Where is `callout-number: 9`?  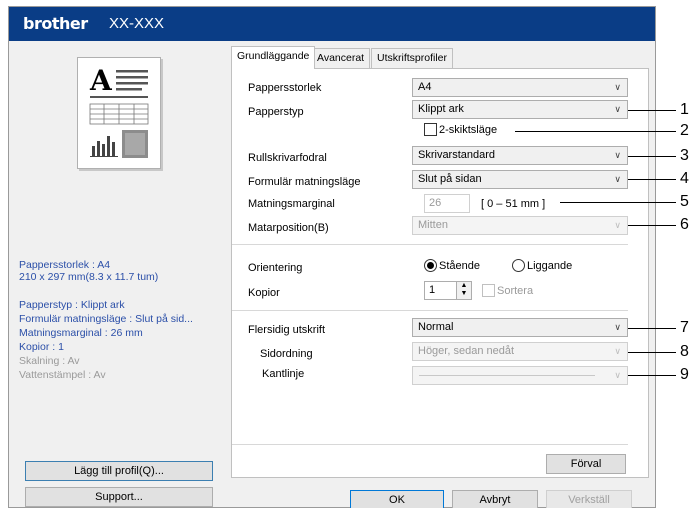
callout-number: 9 is located at coordinates (684, 374).